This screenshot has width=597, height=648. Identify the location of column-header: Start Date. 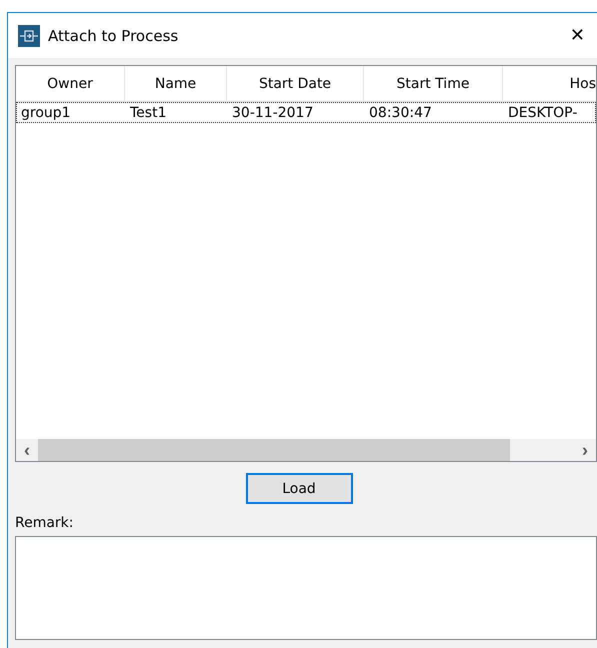
(295, 83).